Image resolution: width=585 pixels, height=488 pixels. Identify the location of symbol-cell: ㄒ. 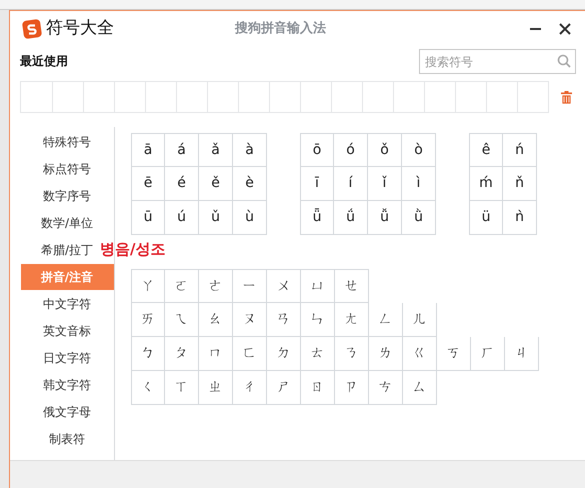
(182, 388).